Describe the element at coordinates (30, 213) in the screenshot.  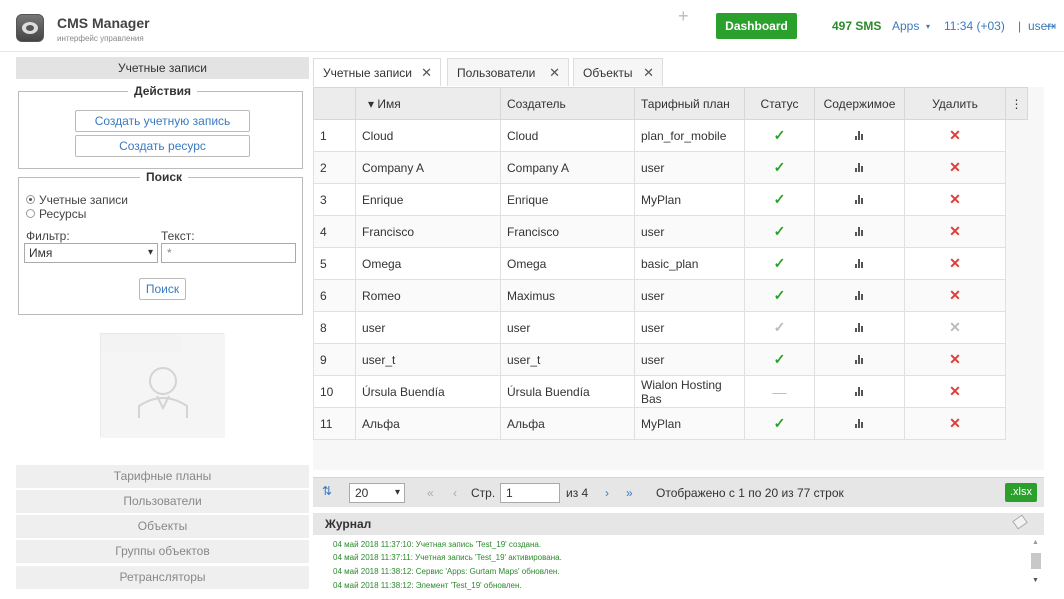
I see `radio-resources` at that location.